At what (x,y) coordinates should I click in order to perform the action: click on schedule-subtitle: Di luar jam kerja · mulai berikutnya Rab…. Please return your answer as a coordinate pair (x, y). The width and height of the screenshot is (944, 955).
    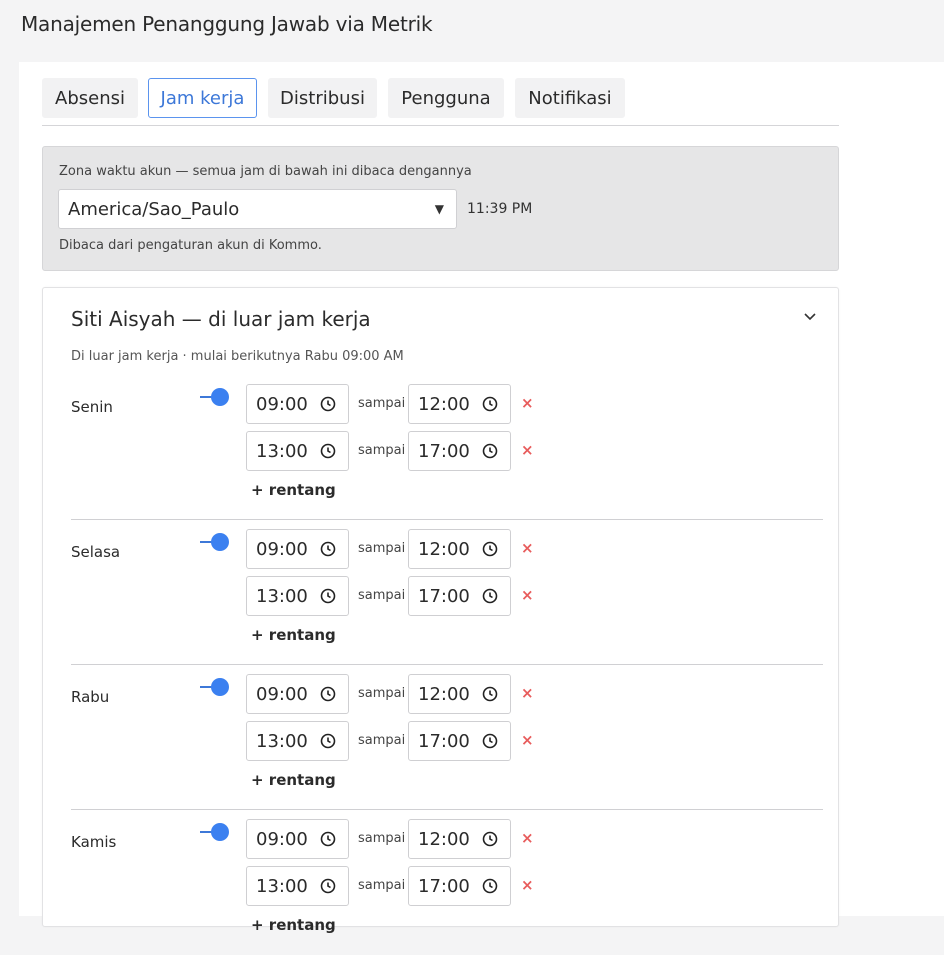
    Looking at the image, I should click on (237, 356).